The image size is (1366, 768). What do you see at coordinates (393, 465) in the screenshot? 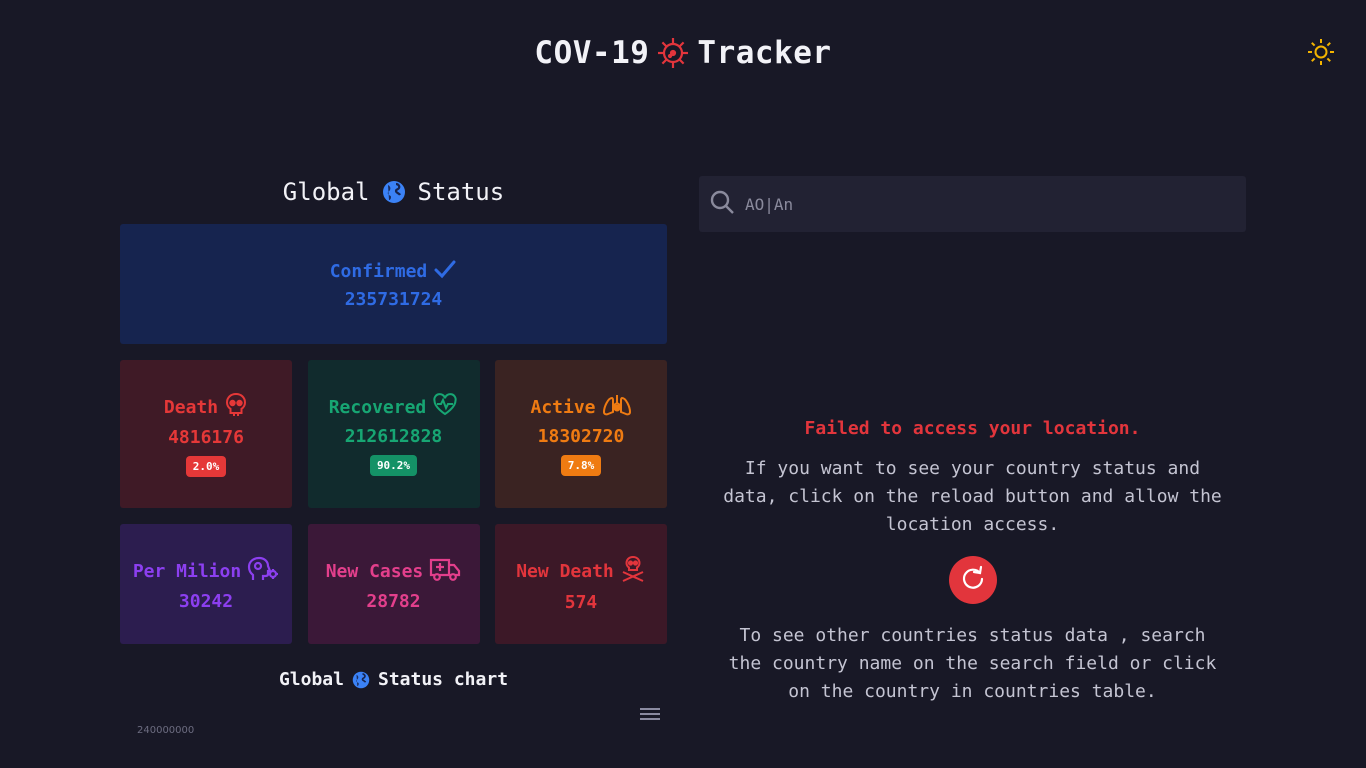
I see `recovered-percent-badge: 90.2%` at bounding box center [393, 465].